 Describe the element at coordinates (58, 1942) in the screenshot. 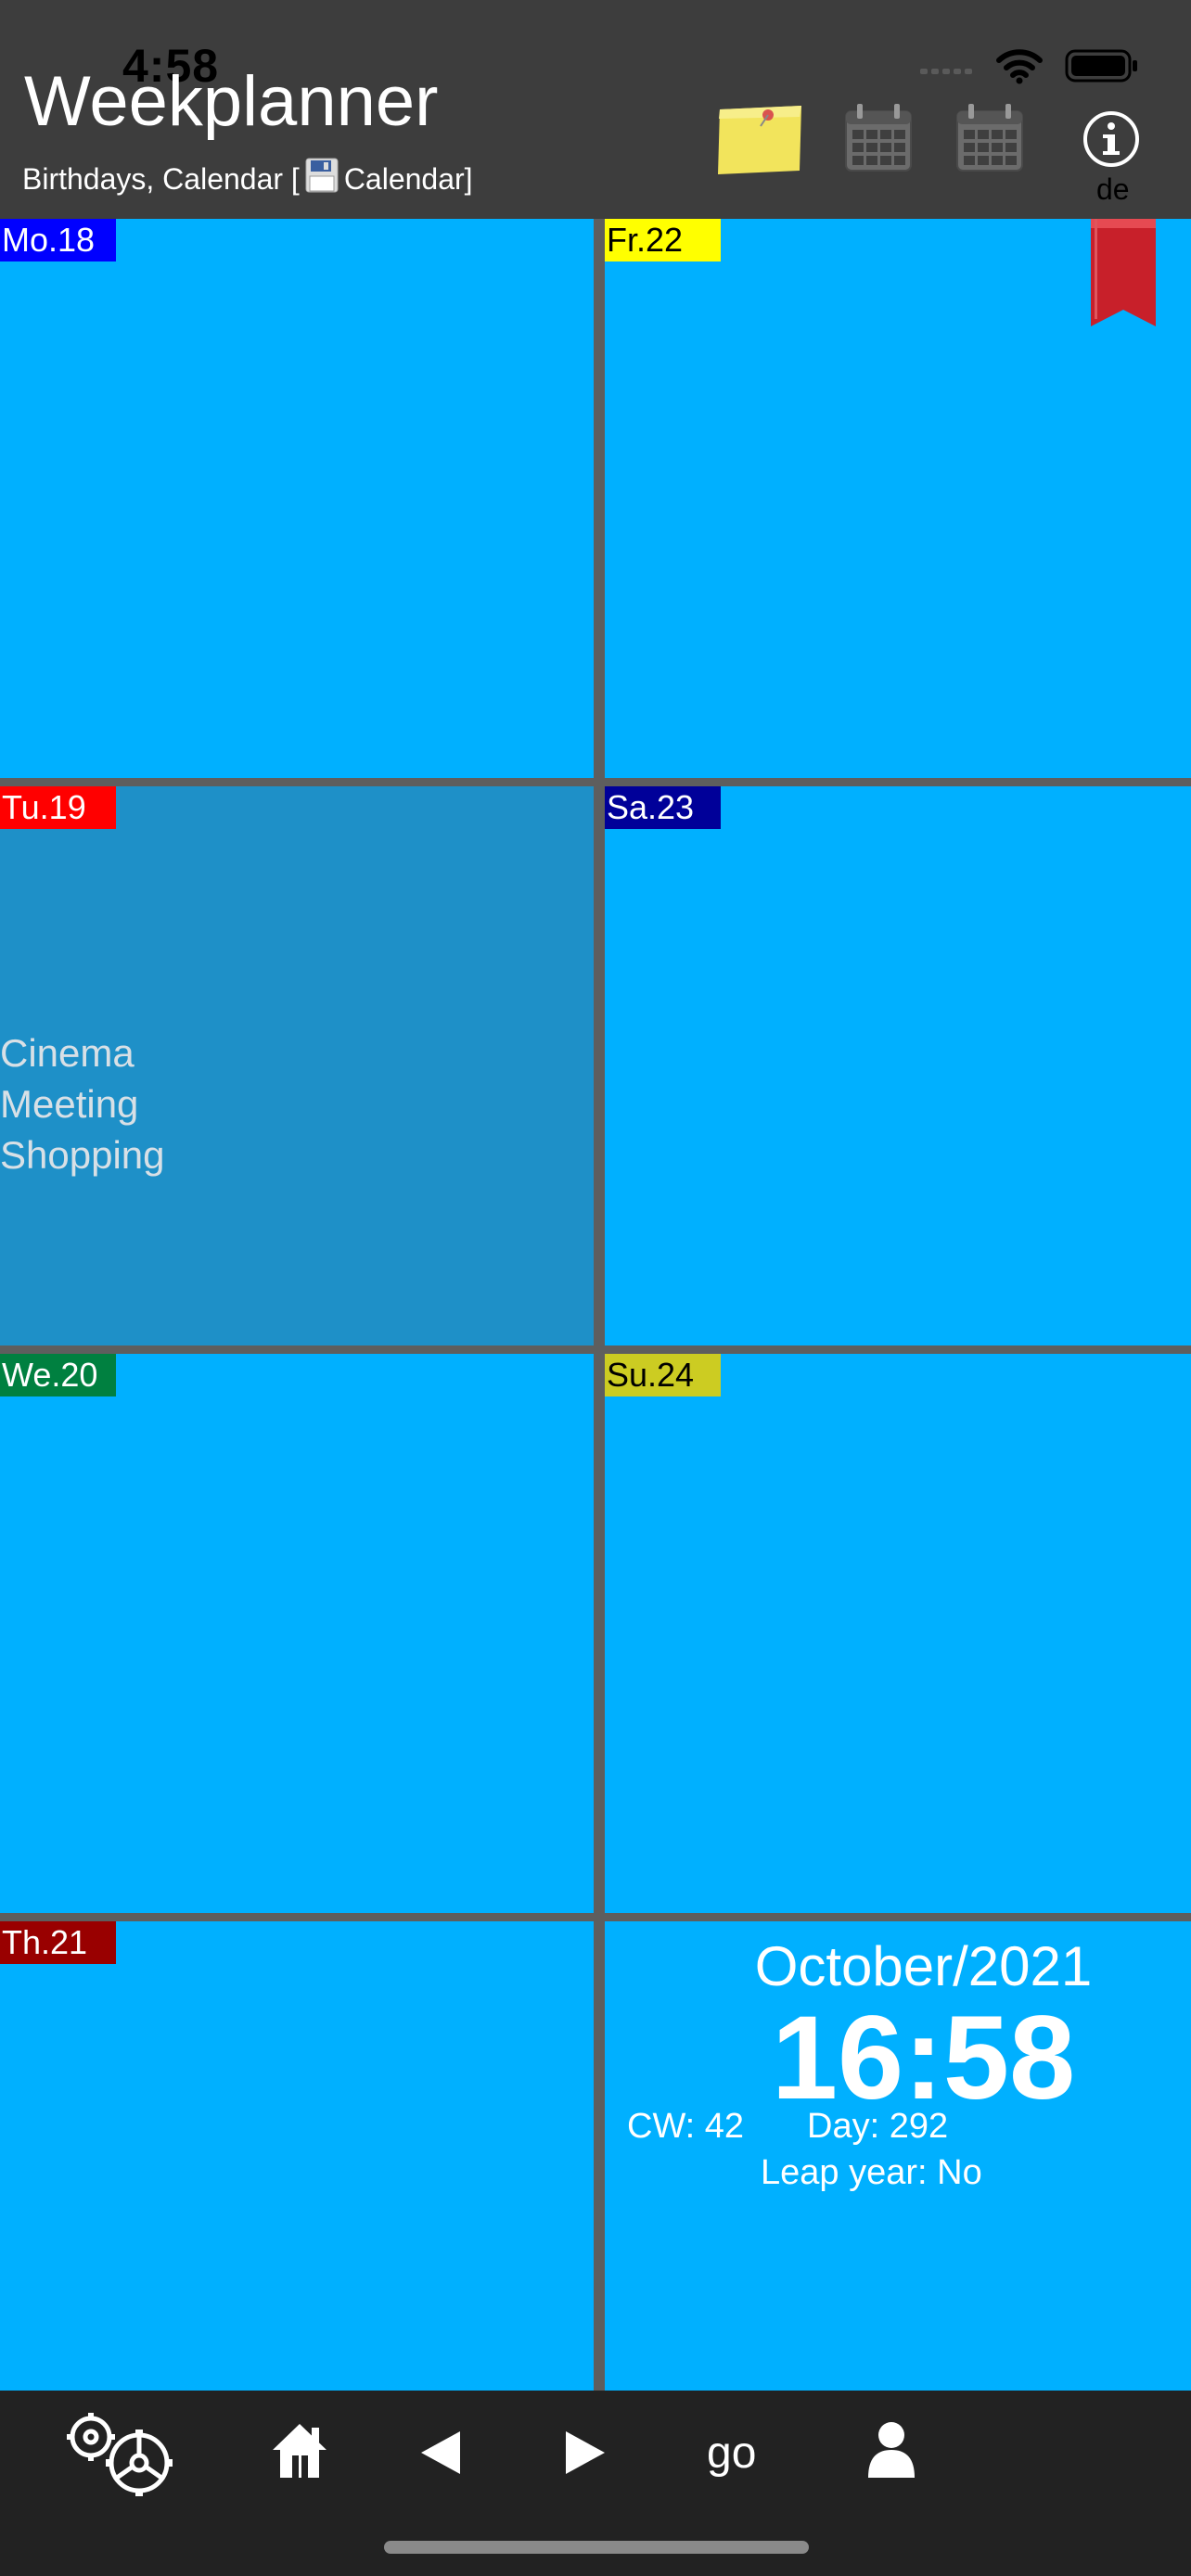

I see `day-label: Th.21` at that location.